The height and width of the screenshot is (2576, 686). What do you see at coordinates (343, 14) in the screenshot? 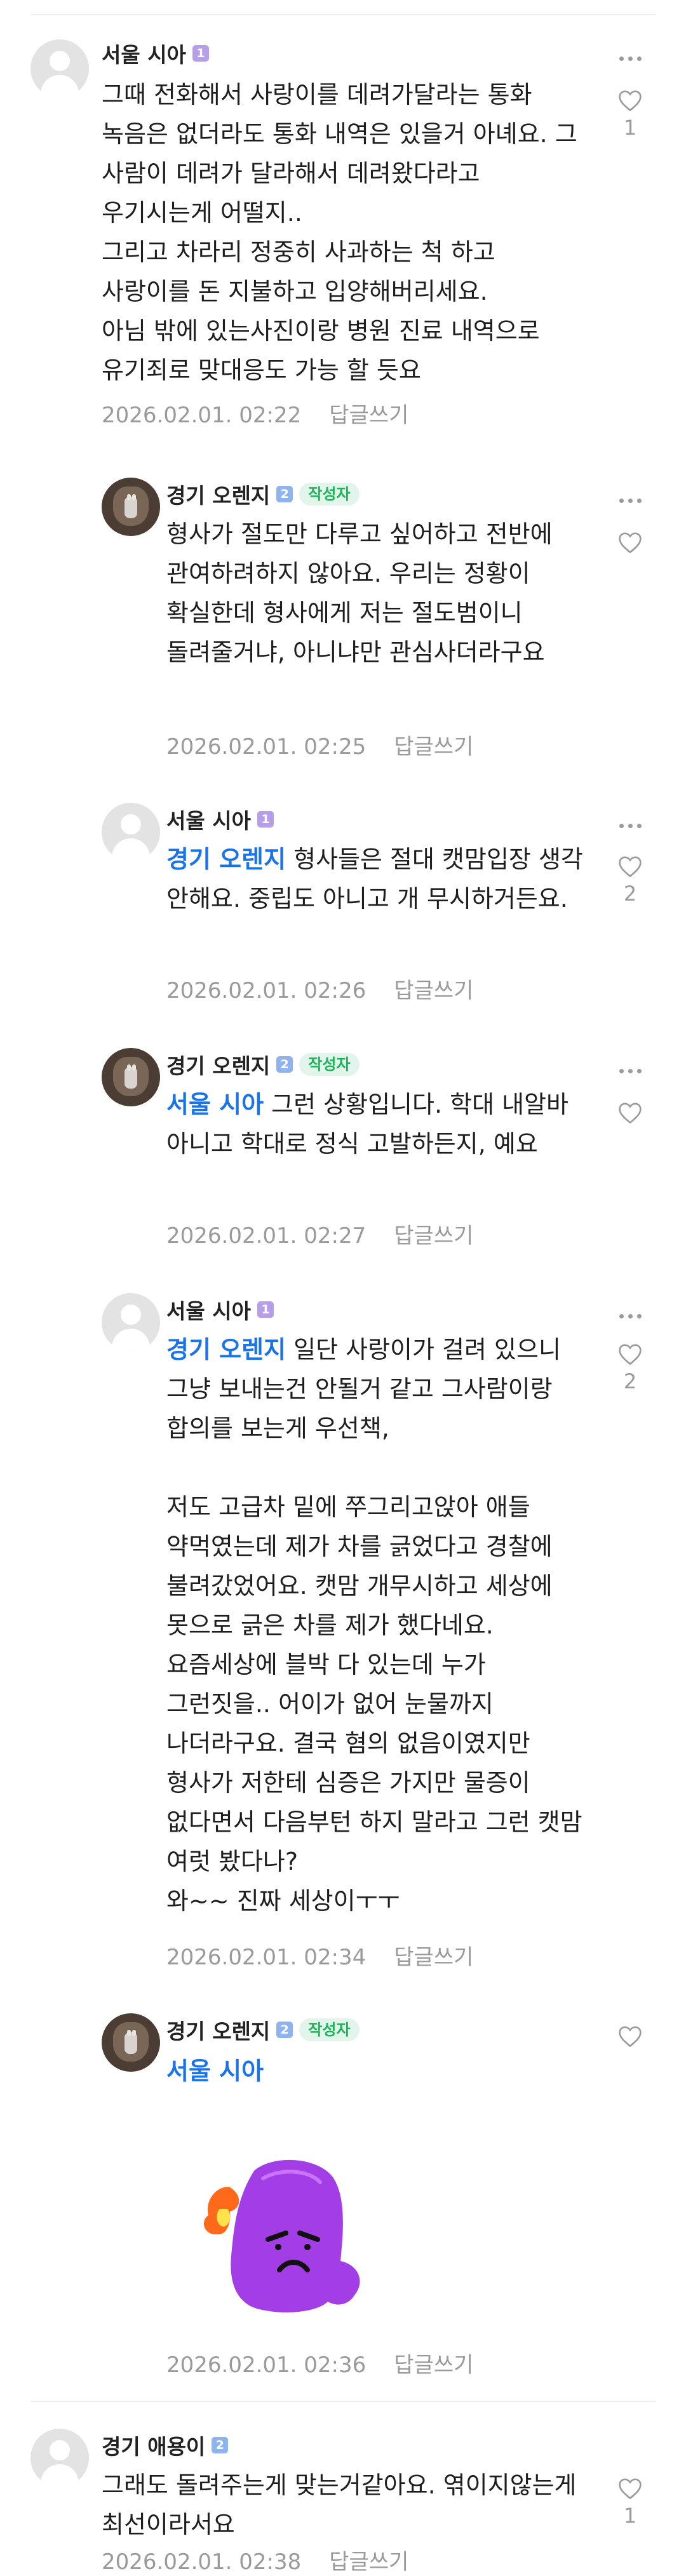
I see `top-divider` at bounding box center [343, 14].